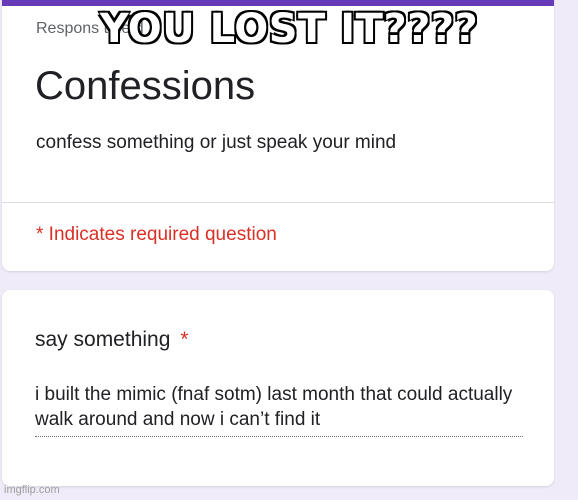  Describe the element at coordinates (156, 234) in the screenshot. I see `required-note: * Indicates required question` at that location.